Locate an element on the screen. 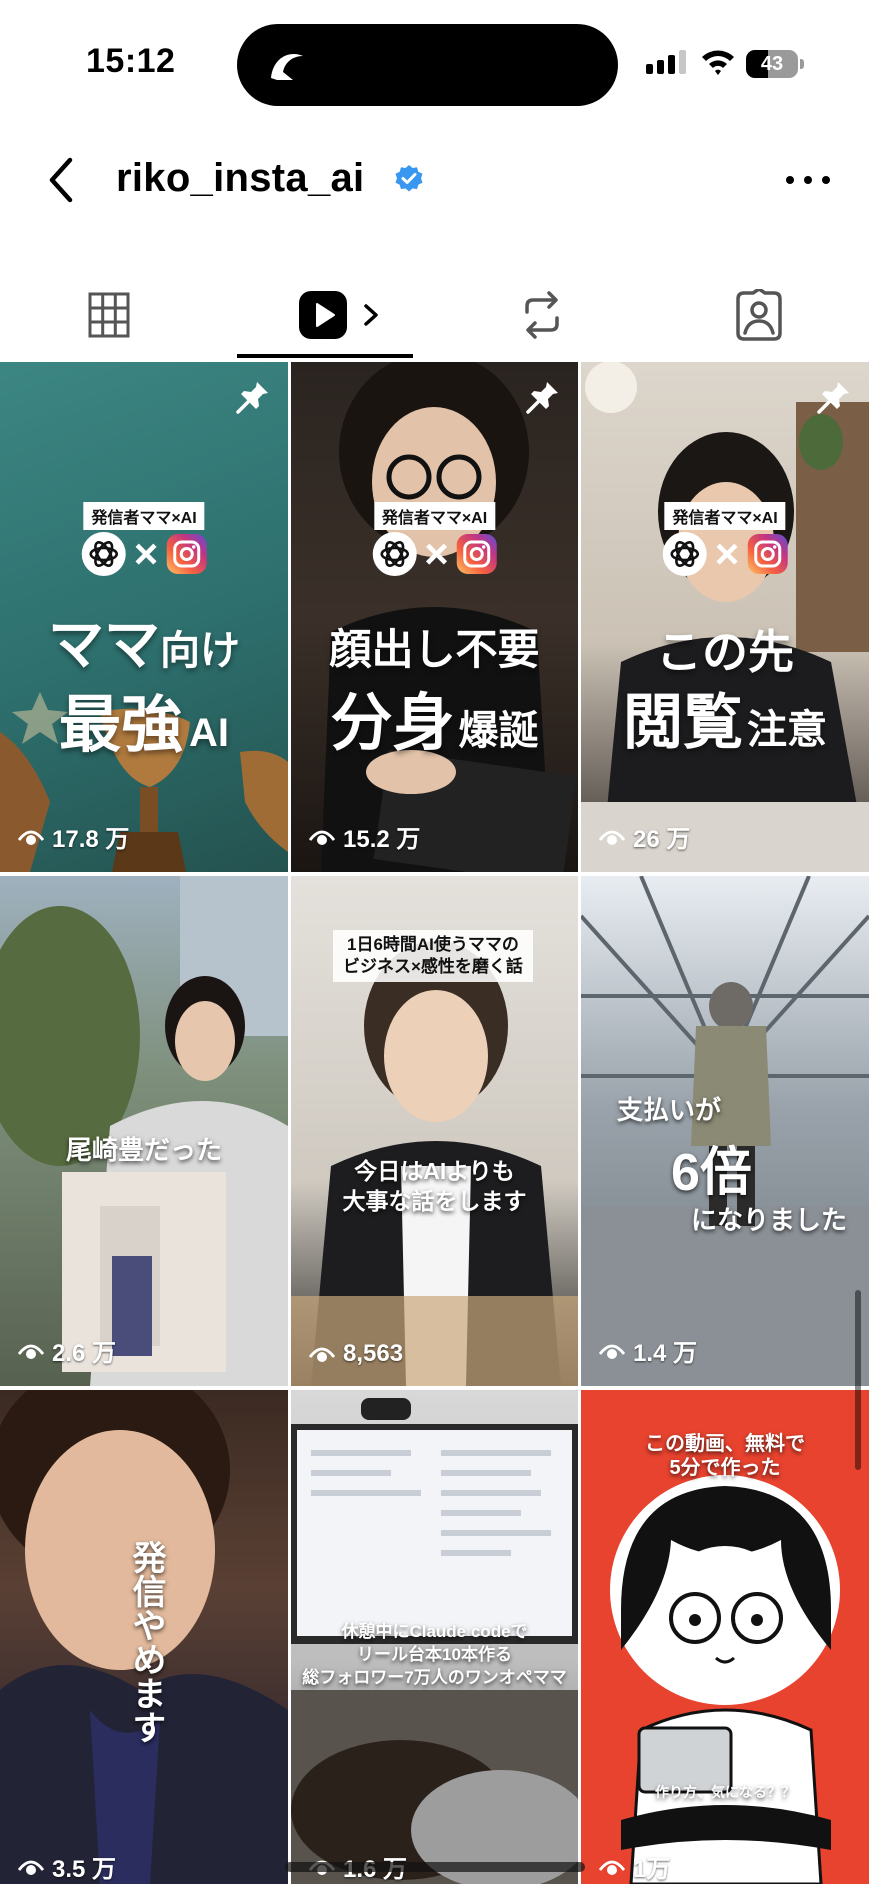 Image resolution: width=869 pixels, height=1884 pixels. view-count: 3.5 万 is located at coordinates (67, 1866).